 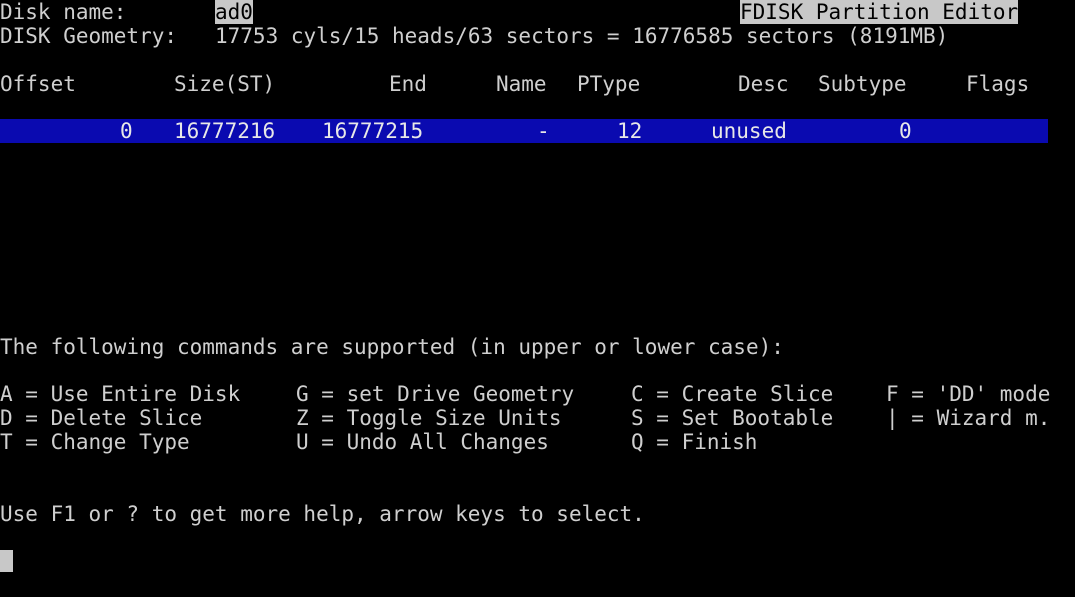 What do you see at coordinates (101, 418) in the screenshot?
I see `command-delete-slice: D = Delete Slice` at bounding box center [101, 418].